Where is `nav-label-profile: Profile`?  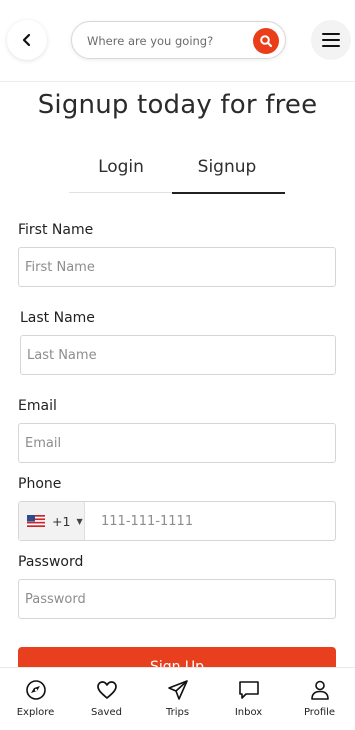
nav-label-profile: Profile is located at coordinates (319, 712).